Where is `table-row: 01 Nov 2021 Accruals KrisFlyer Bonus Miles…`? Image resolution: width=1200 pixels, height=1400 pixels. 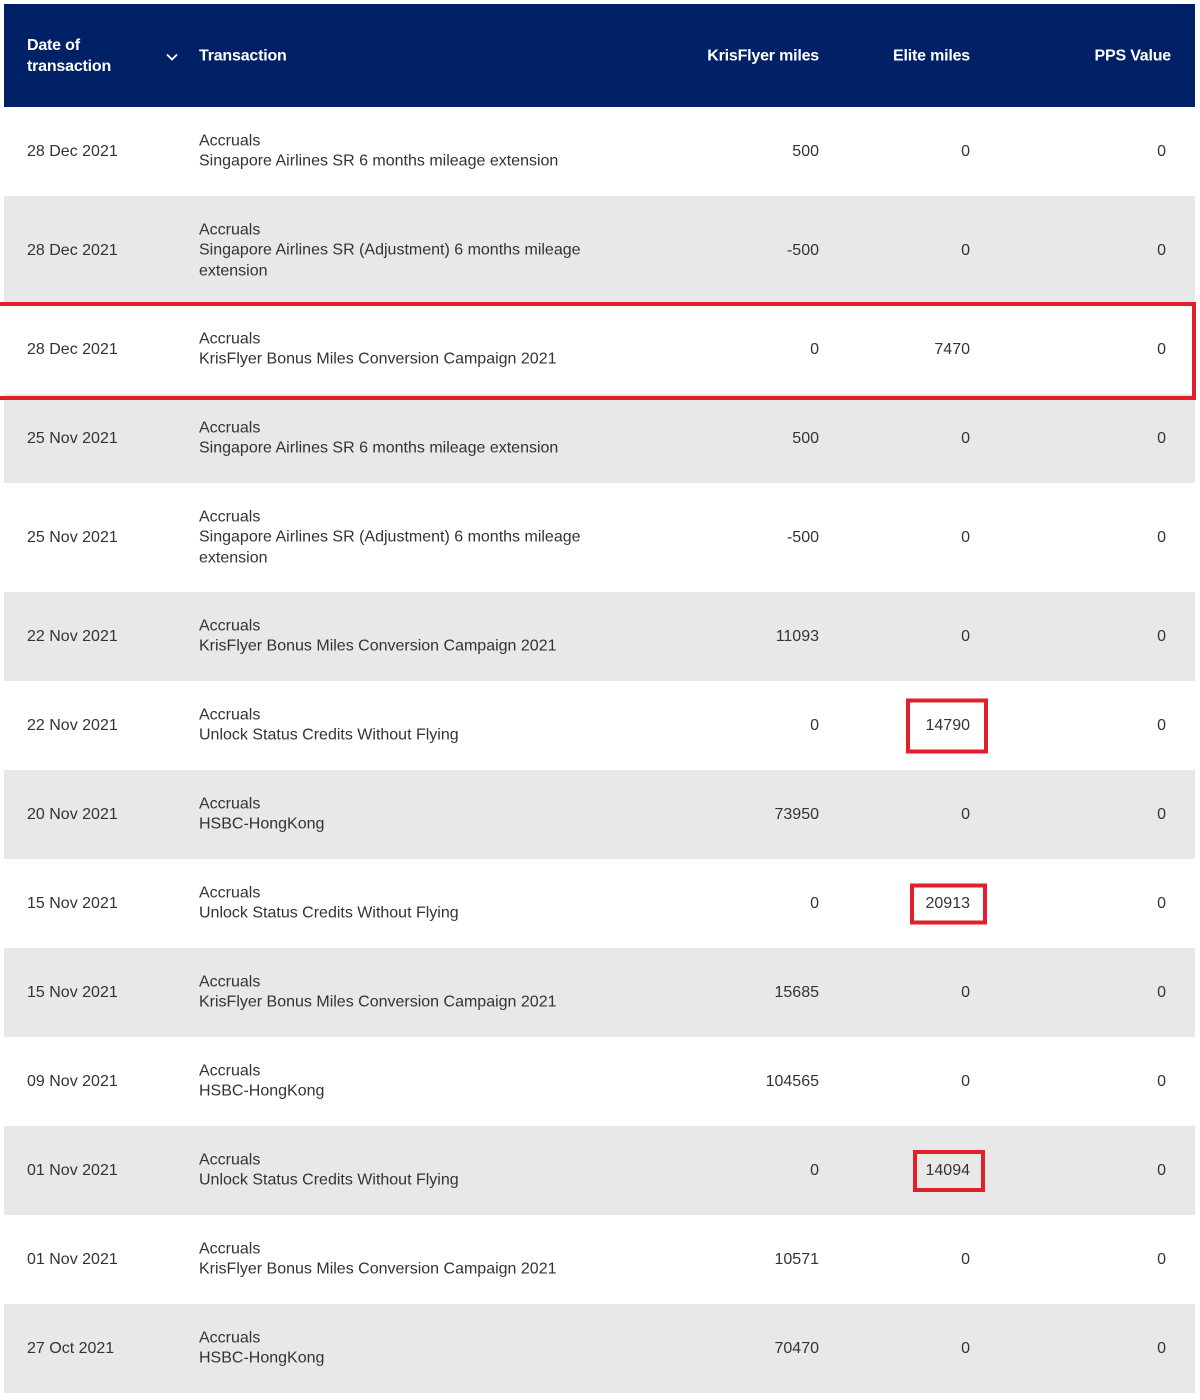 table-row: 01 Nov 2021 Accruals KrisFlyer Bonus Miles… is located at coordinates (599, 1259).